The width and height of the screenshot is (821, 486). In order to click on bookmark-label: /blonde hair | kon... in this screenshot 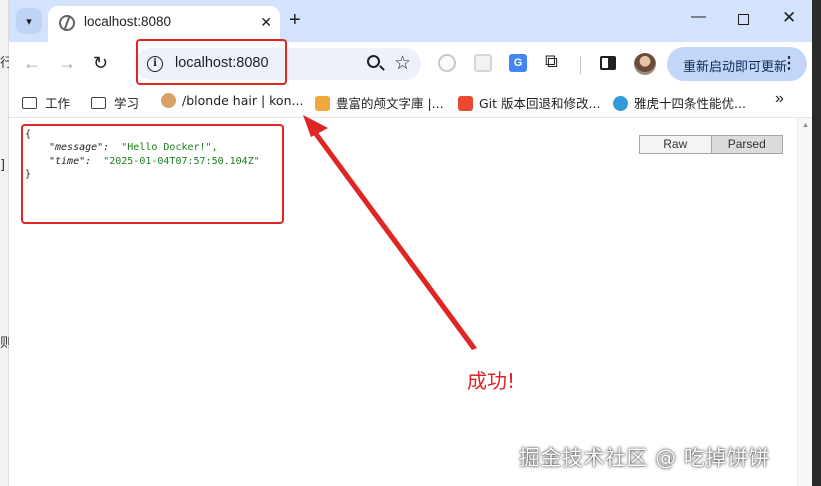, I will do `click(243, 100)`.